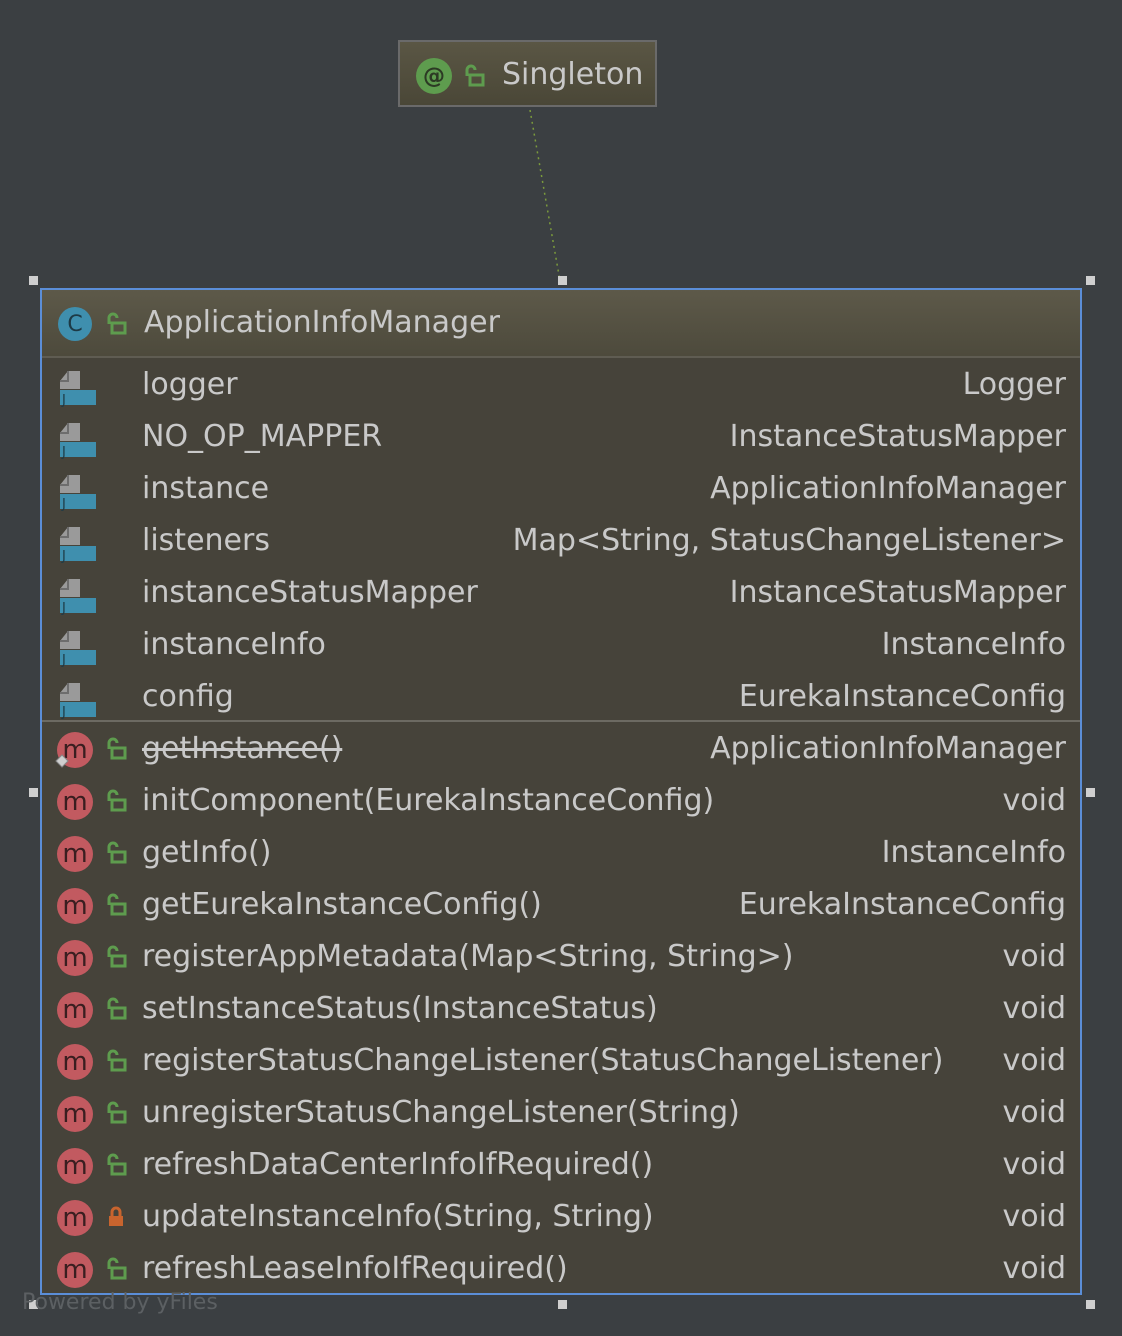 The height and width of the screenshot is (1336, 1122). Describe the element at coordinates (262, 436) in the screenshot. I see `field-name: NO_OP_MAPPER` at that location.